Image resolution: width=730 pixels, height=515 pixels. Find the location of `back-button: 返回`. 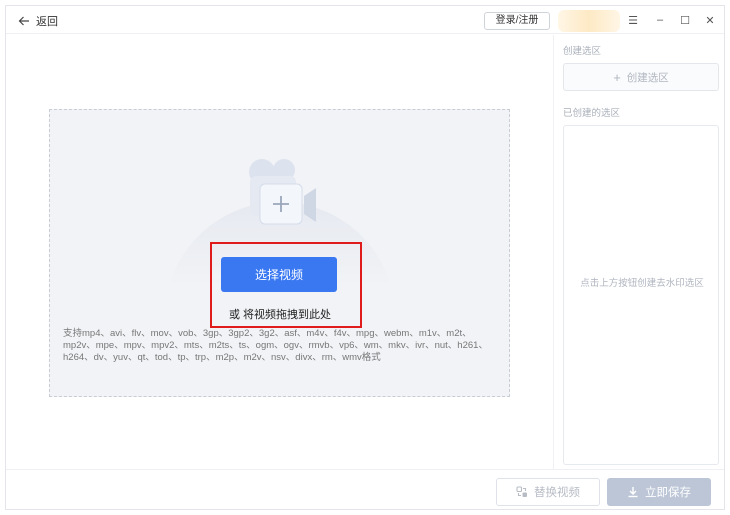

back-button: 返回 is located at coordinates (38, 21).